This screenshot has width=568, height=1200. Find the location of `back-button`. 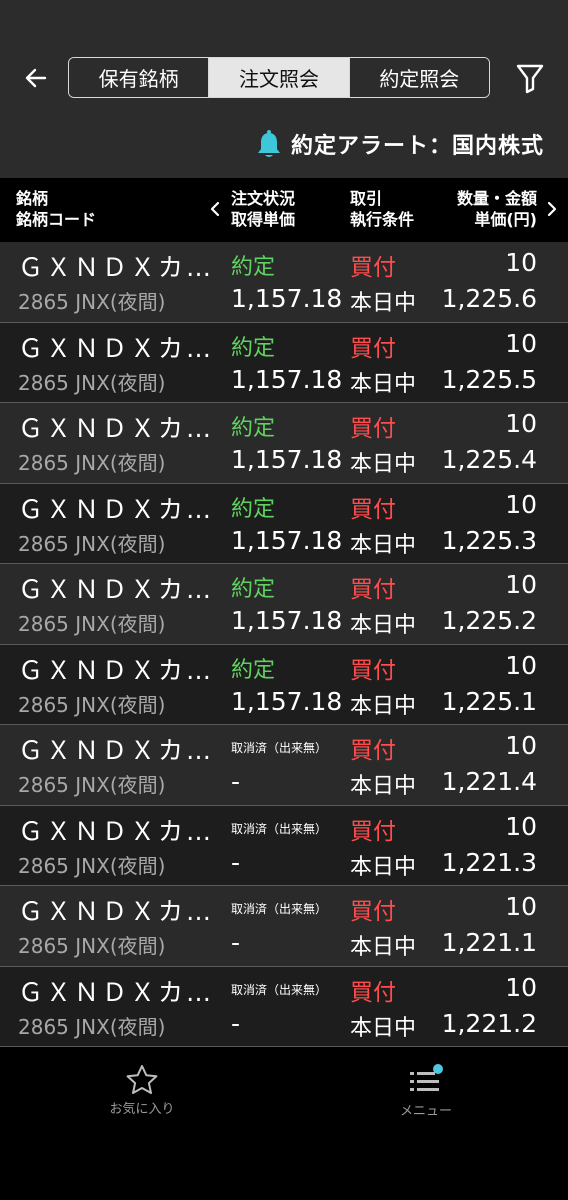

back-button is located at coordinates (36, 78).